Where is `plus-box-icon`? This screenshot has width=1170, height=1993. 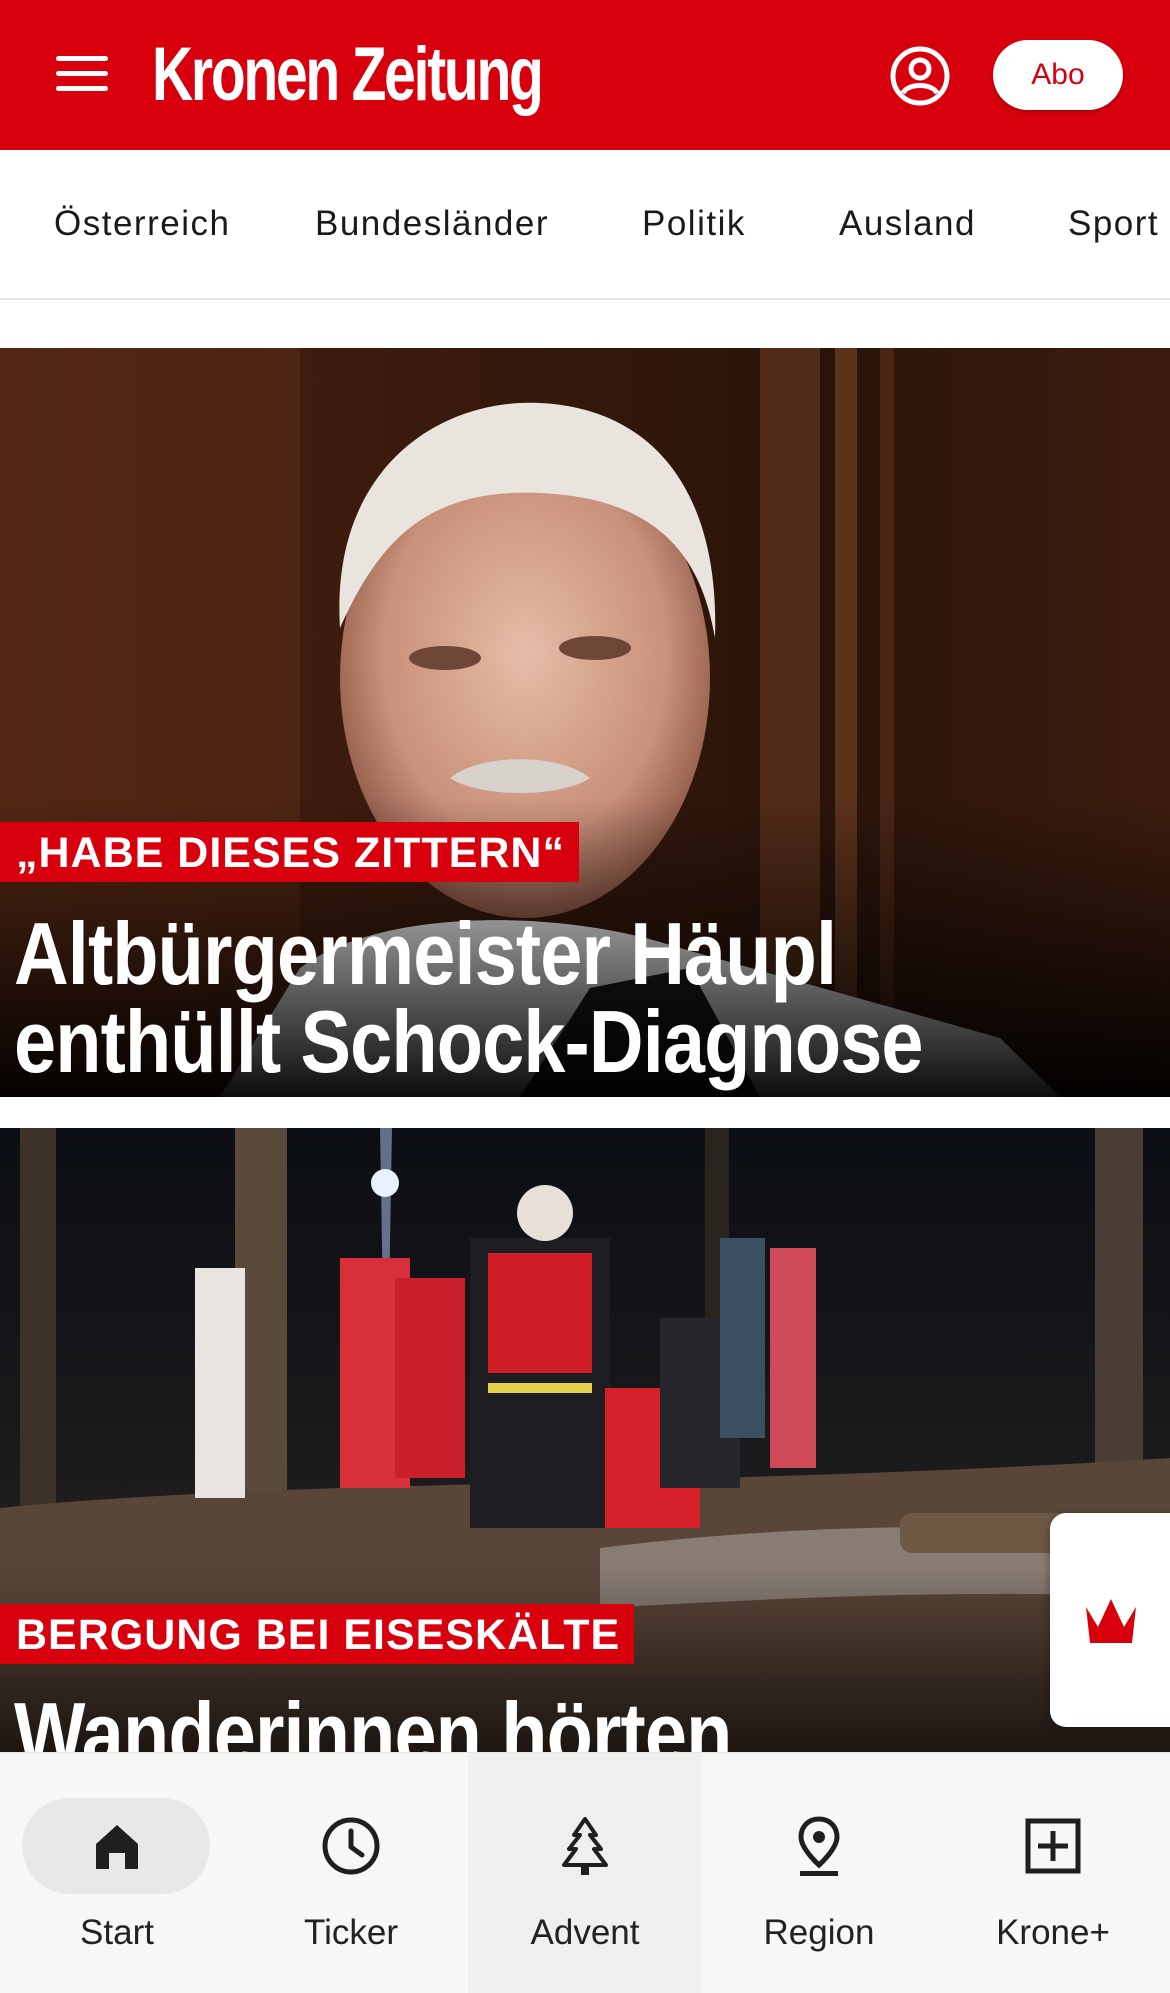 plus-box-icon is located at coordinates (1053, 1846).